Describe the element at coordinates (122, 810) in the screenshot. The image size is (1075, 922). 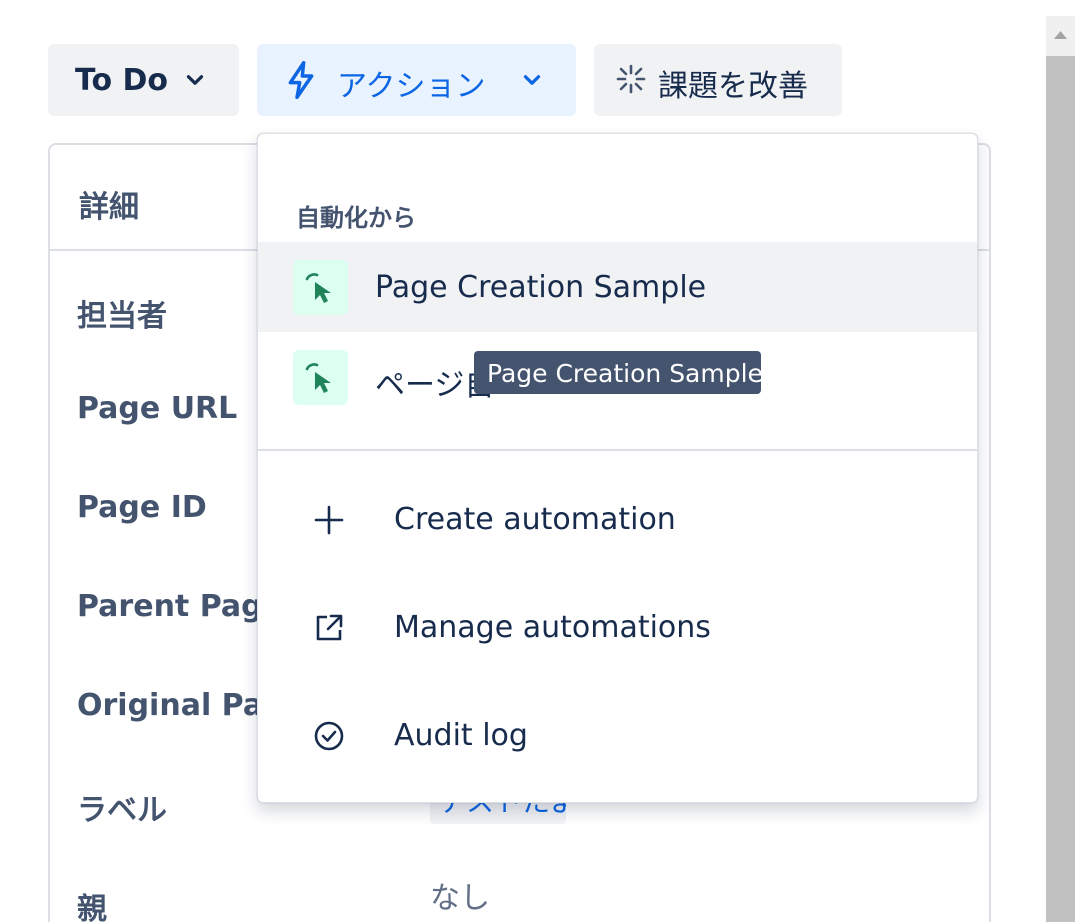
I see `field-label-labels: ラベル` at that location.